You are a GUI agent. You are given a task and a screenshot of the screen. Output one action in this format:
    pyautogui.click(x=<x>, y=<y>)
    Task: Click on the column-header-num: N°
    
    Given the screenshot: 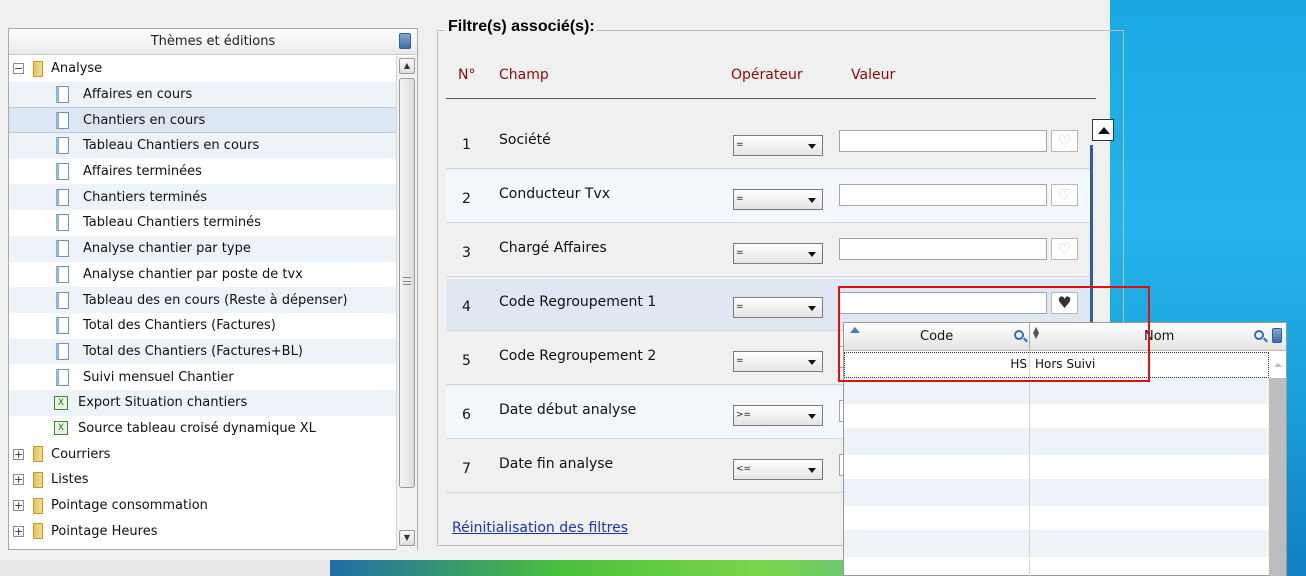 What is the action you would take?
    pyautogui.click(x=467, y=75)
    